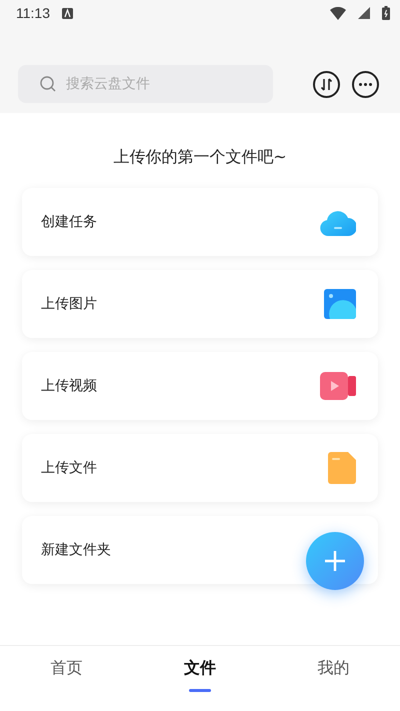 The height and width of the screenshot is (711, 400). What do you see at coordinates (200, 304) in the screenshot?
I see `action-card: 上传图片` at bounding box center [200, 304].